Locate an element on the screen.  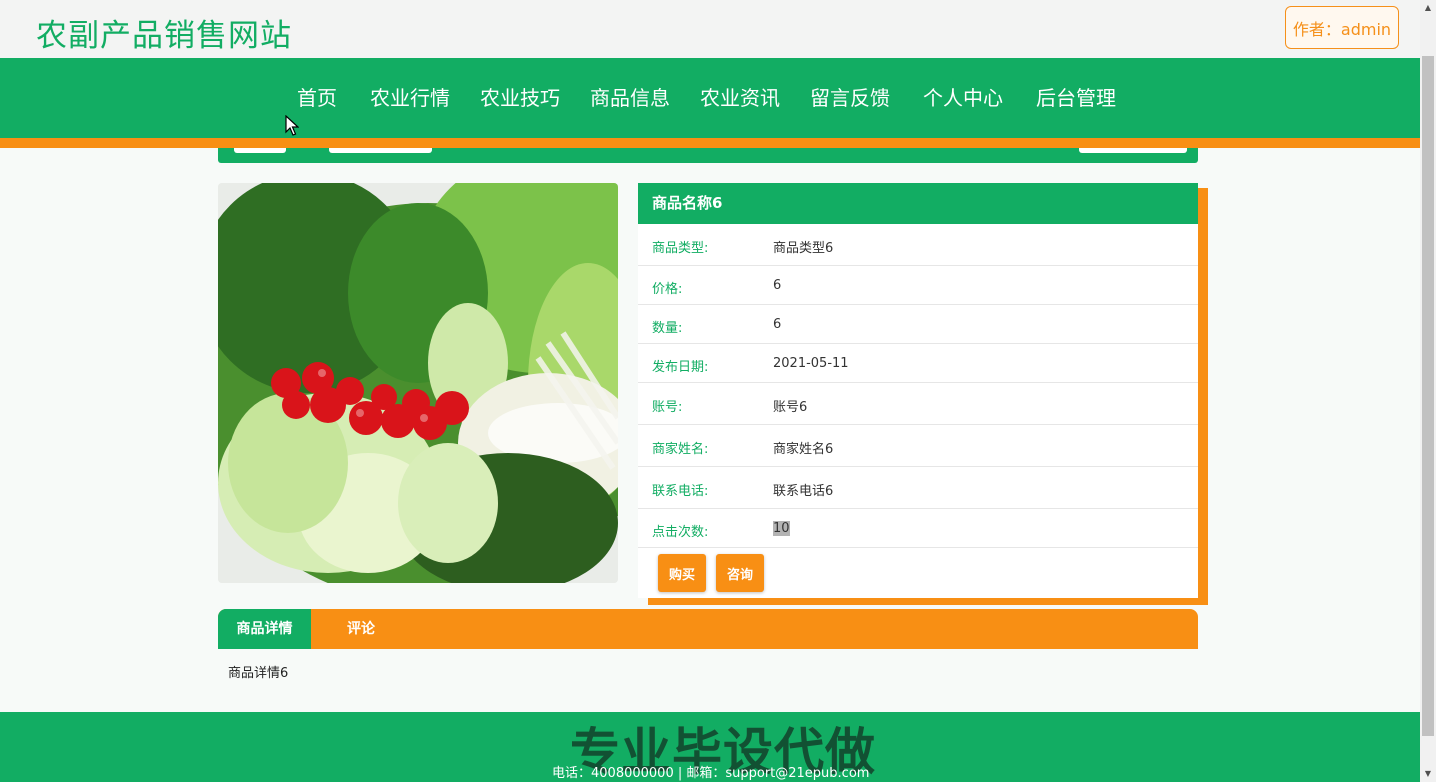
nav-item-market: 农业行情 is located at coordinates (410, 96).